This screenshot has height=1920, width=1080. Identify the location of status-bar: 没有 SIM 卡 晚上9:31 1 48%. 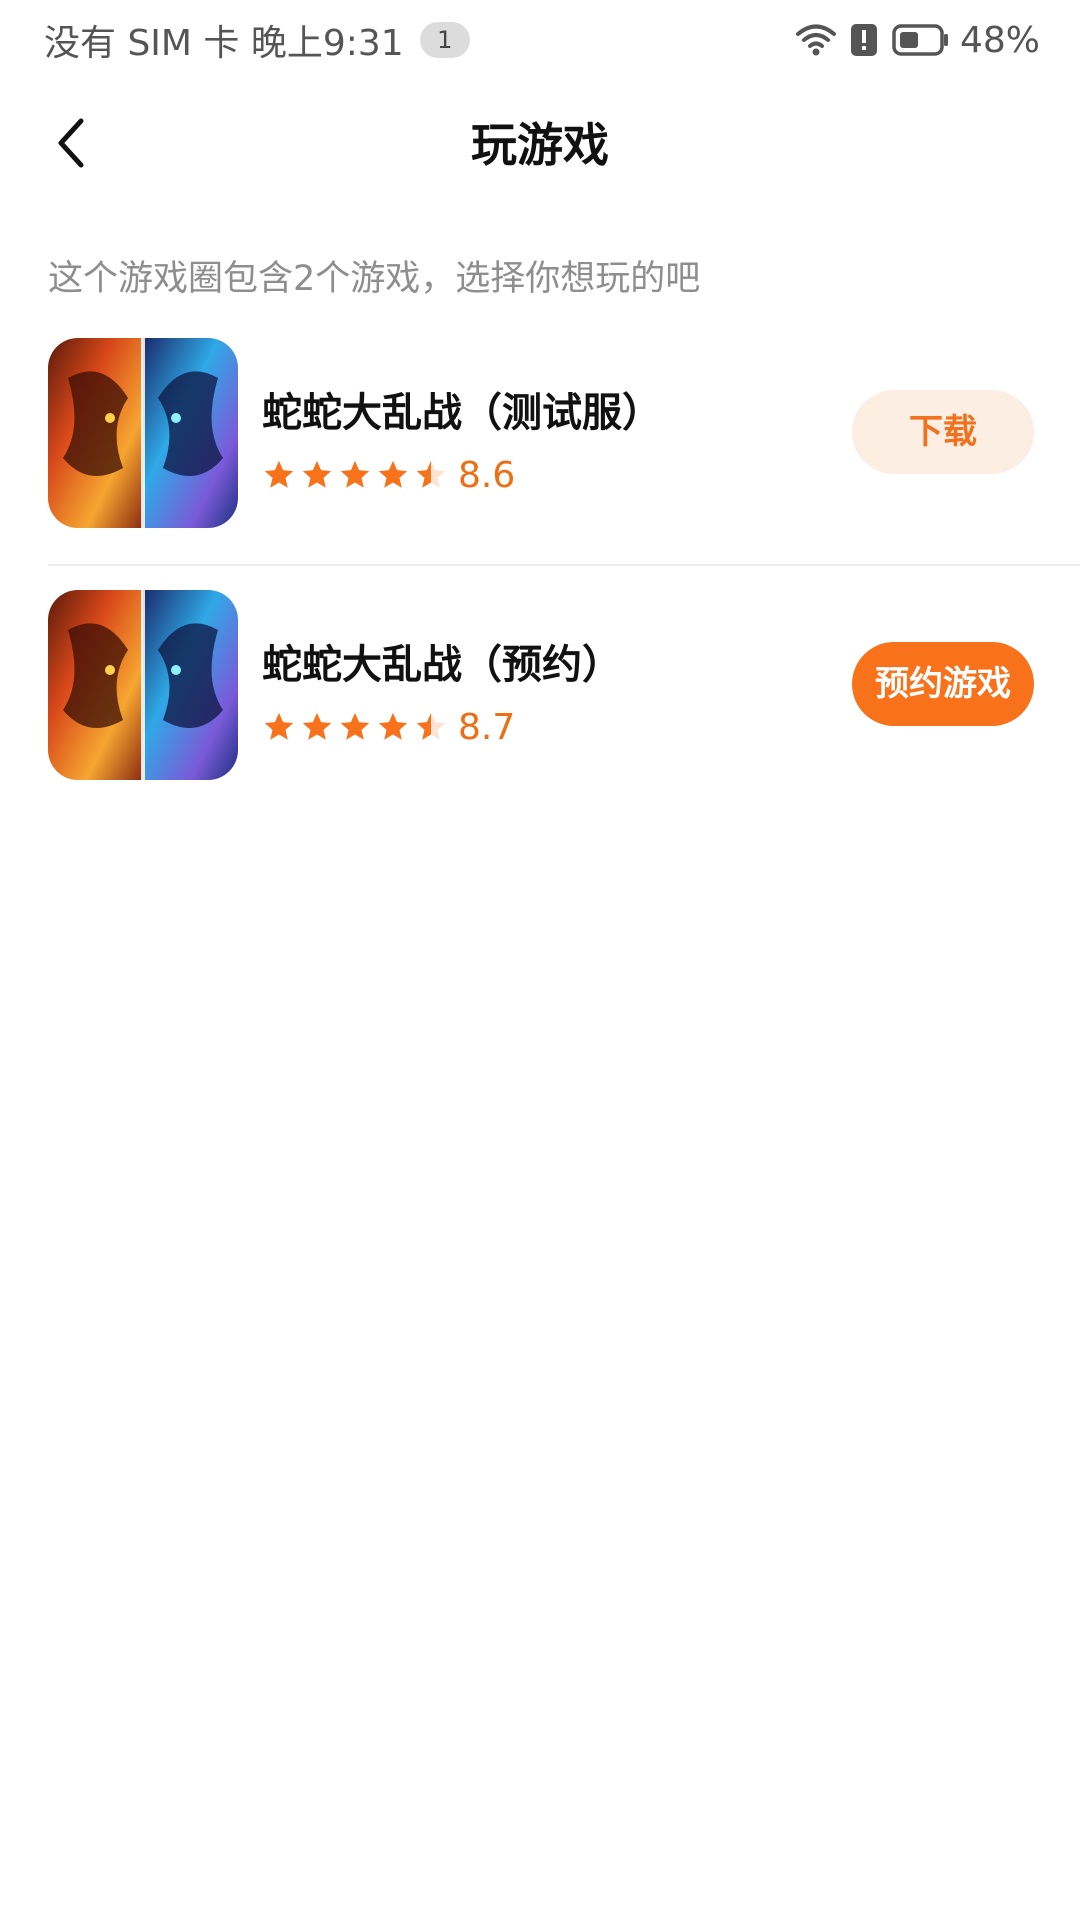
(540, 40).